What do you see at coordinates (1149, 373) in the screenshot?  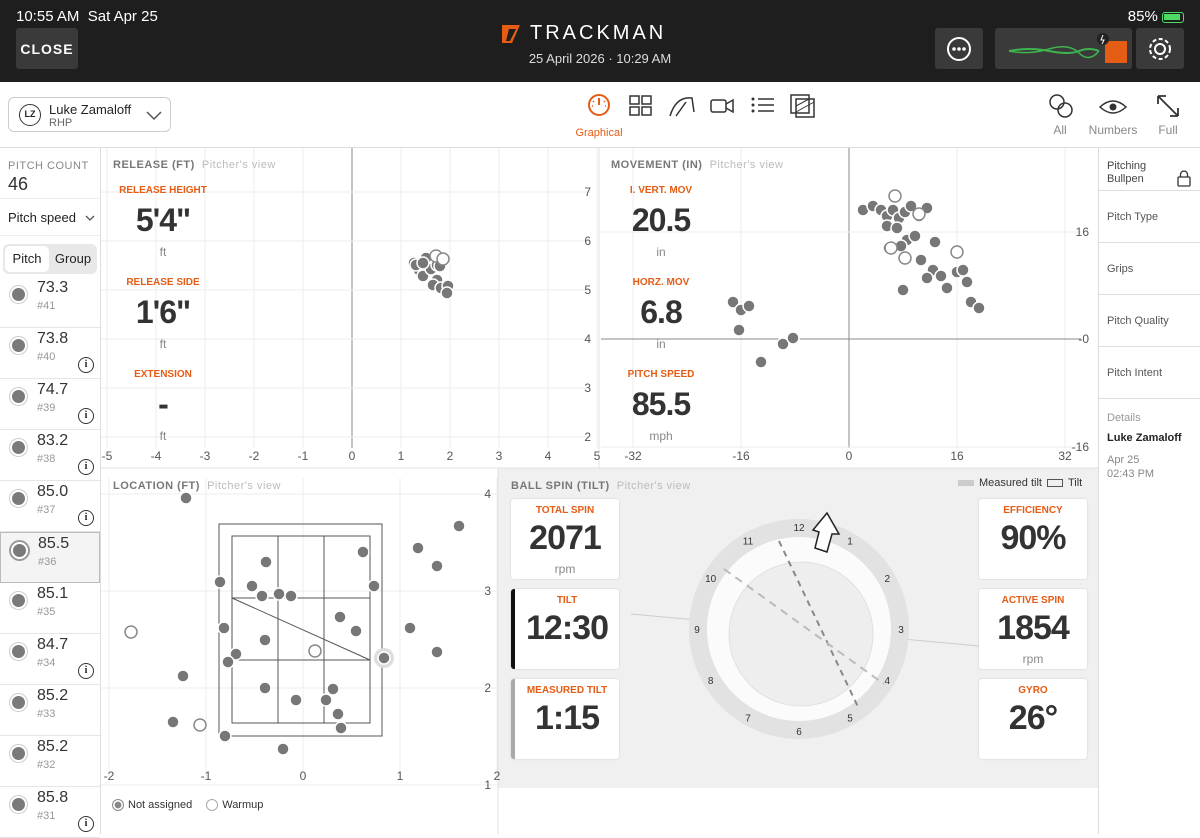 I see `pitch-intent-item: Pitch Intent` at bounding box center [1149, 373].